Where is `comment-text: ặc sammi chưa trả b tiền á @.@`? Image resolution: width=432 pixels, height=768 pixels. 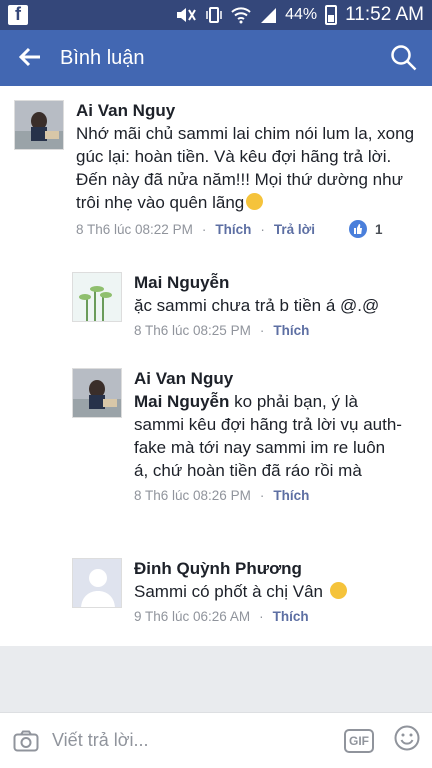
comment-text: ặc sammi chưa trả b tiền á @.@ is located at coordinates (257, 305).